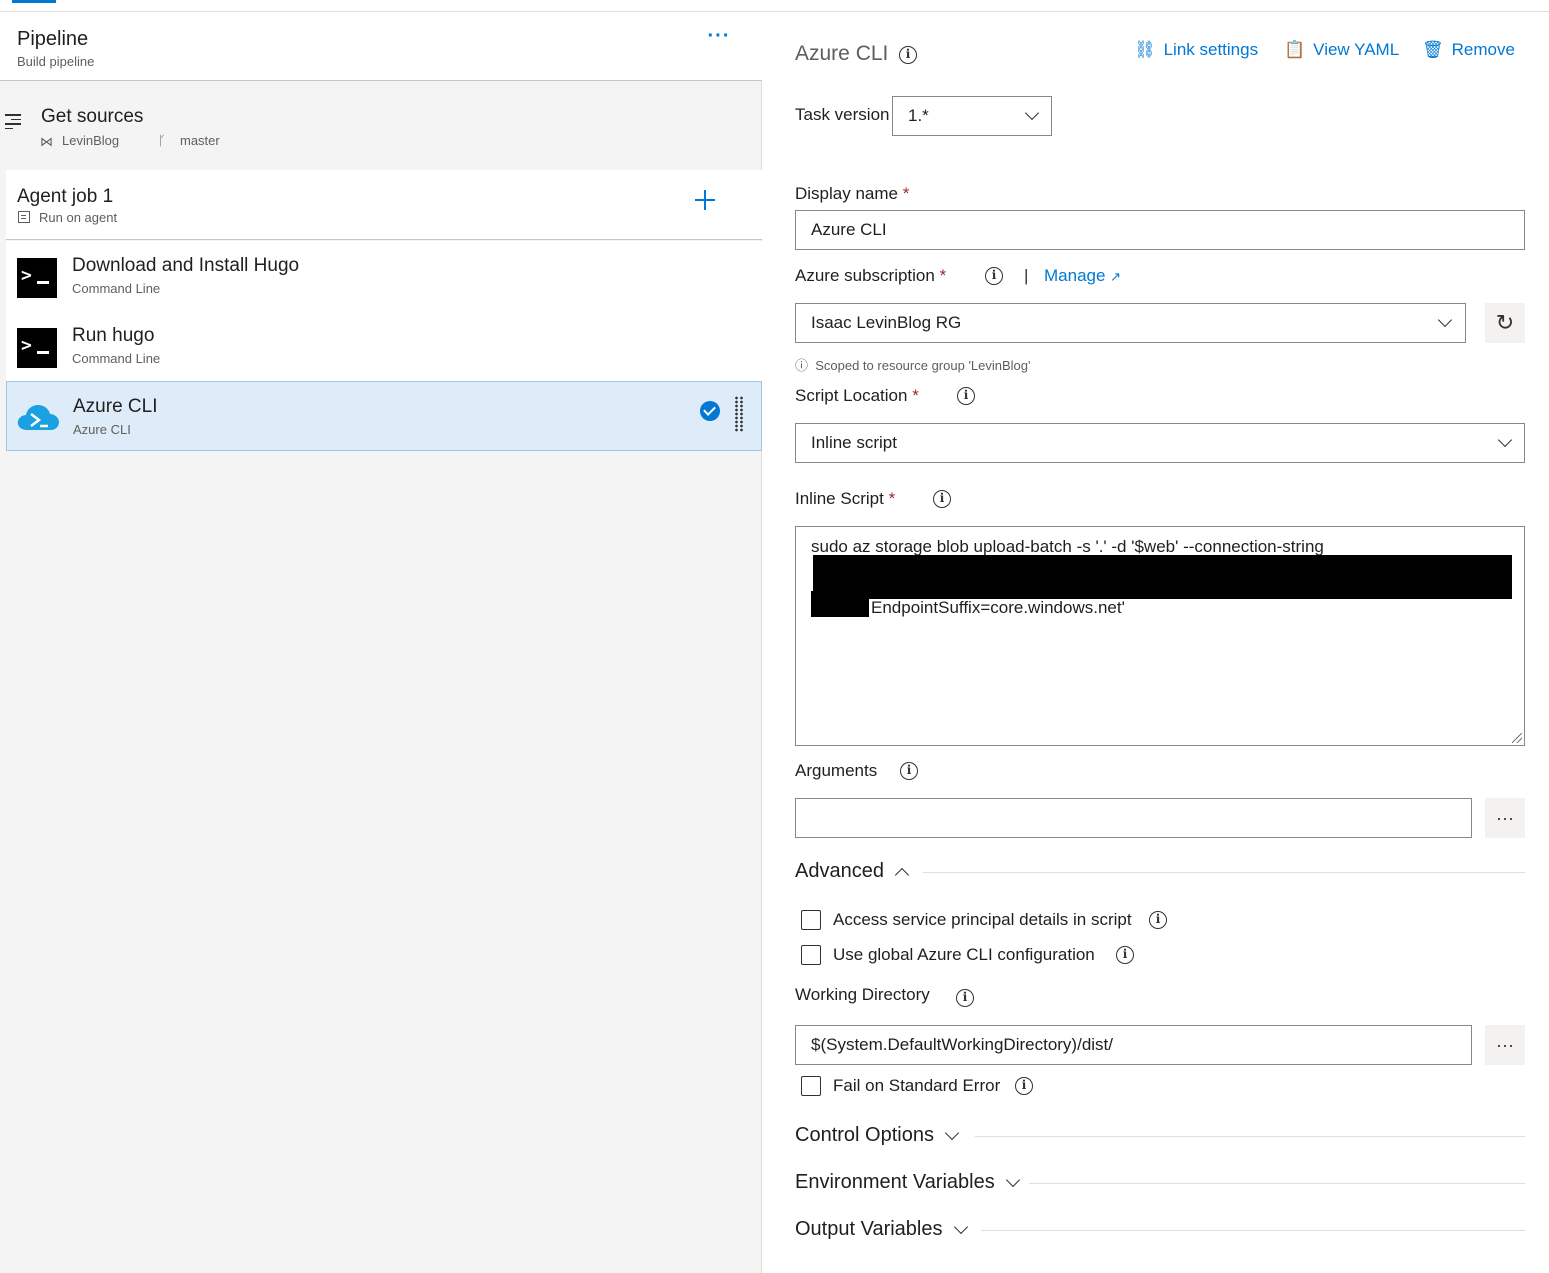  What do you see at coordinates (91, 140) in the screenshot?
I see `repo-name: LevinBlog` at bounding box center [91, 140].